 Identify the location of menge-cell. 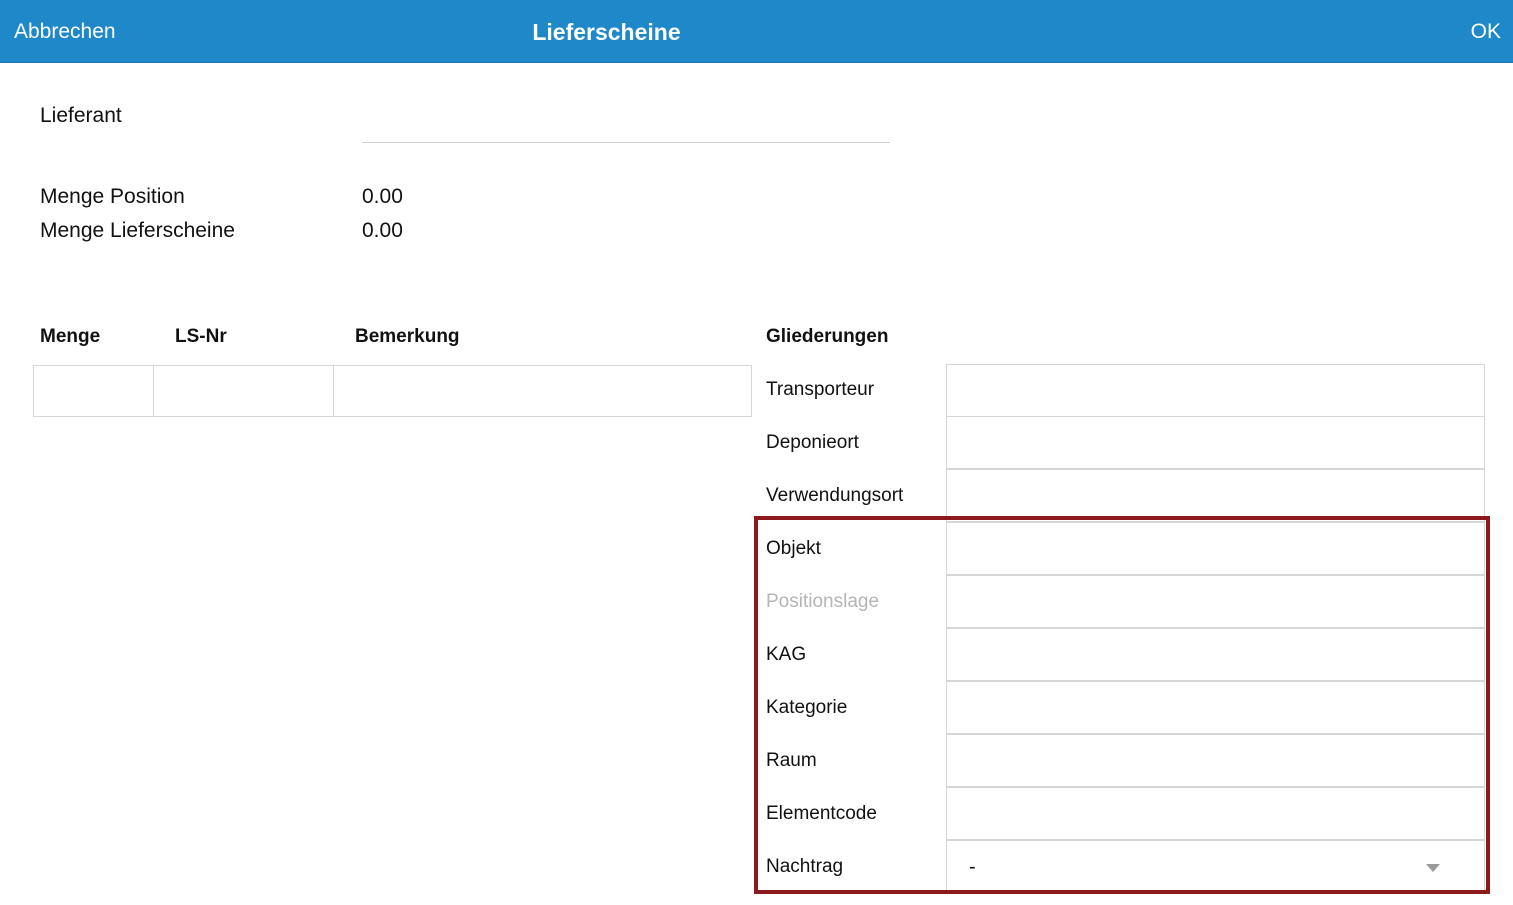
(94, 391).